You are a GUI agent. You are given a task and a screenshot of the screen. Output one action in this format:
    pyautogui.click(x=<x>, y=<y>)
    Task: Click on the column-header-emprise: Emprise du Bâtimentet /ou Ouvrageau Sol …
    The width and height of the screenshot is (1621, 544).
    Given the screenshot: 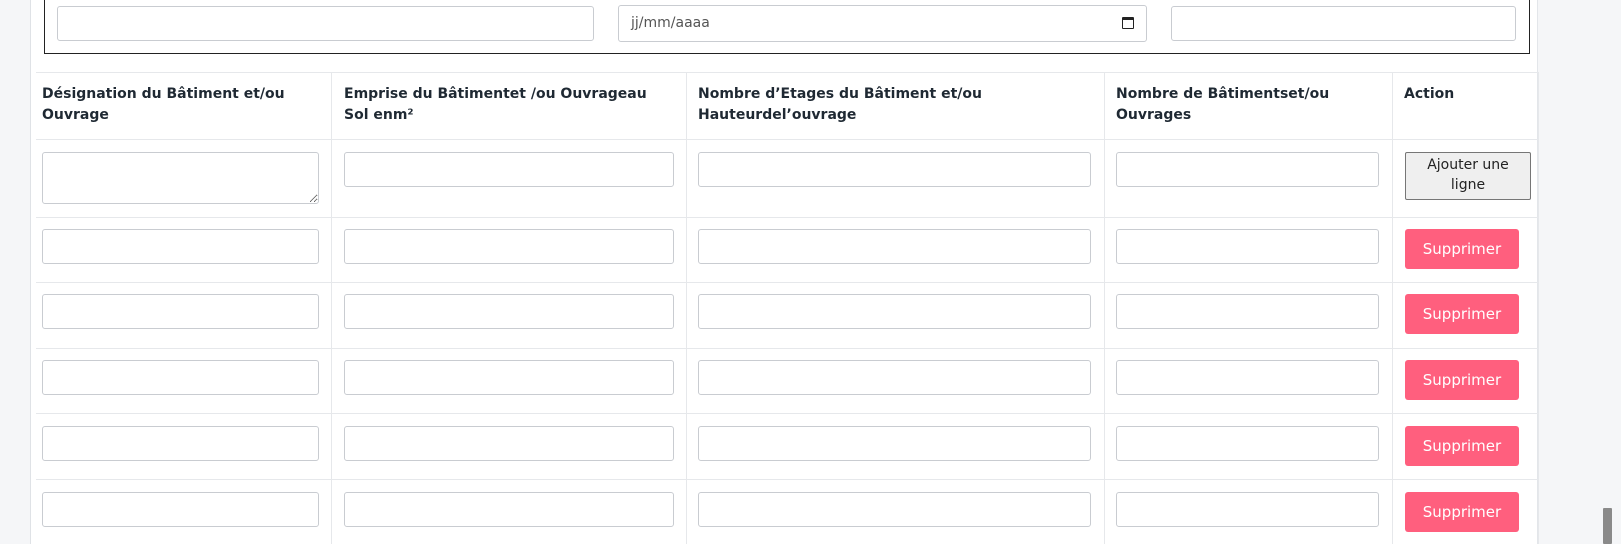 What is the action you would take?
    pyautogui.click(x=495, y=104)
    